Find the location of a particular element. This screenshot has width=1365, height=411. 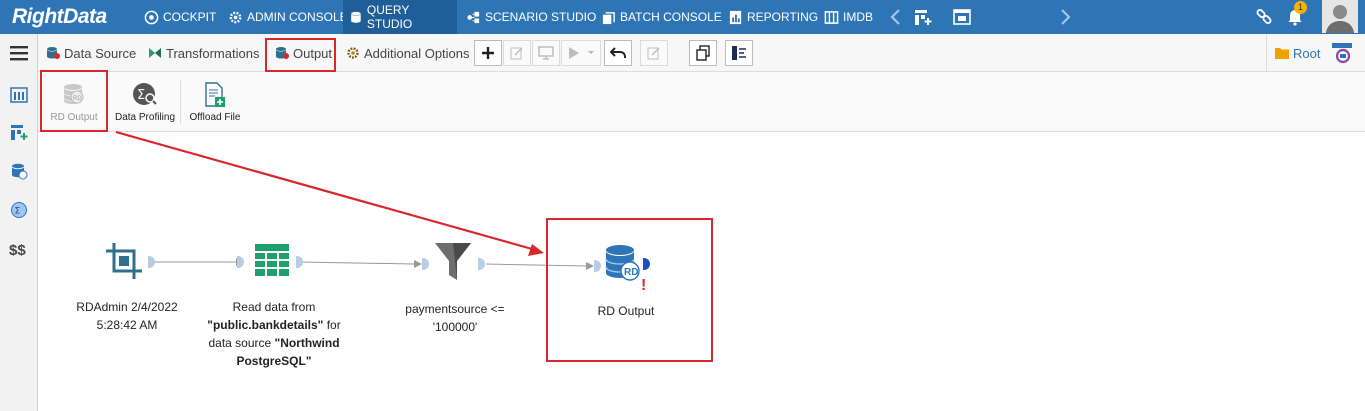

edit-button is located at coordinates (517, 53).